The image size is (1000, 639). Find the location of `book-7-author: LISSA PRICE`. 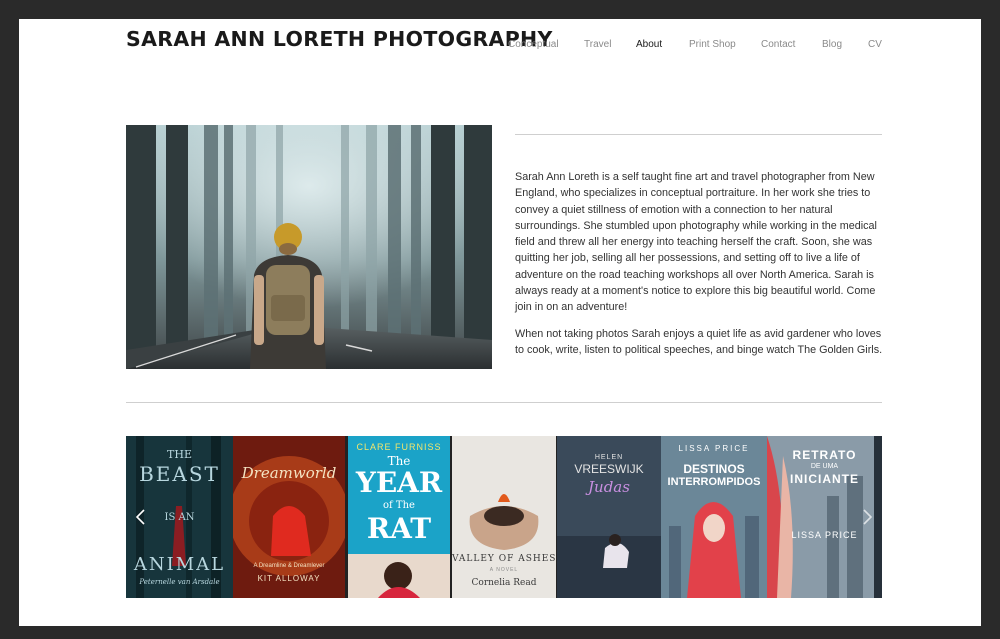

book-7-author: LISSA PRICE is located at coordinates (824, 535).